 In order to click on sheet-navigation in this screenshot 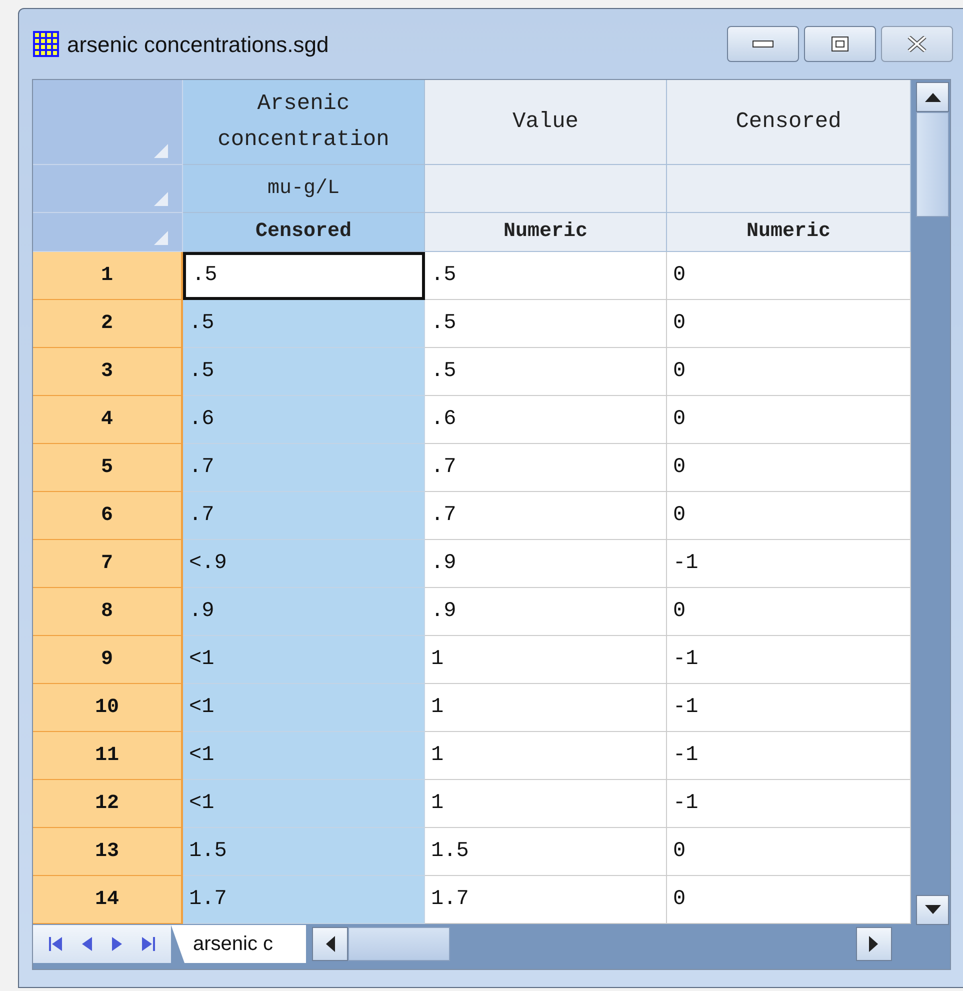, I will do `click(102, 944)`.